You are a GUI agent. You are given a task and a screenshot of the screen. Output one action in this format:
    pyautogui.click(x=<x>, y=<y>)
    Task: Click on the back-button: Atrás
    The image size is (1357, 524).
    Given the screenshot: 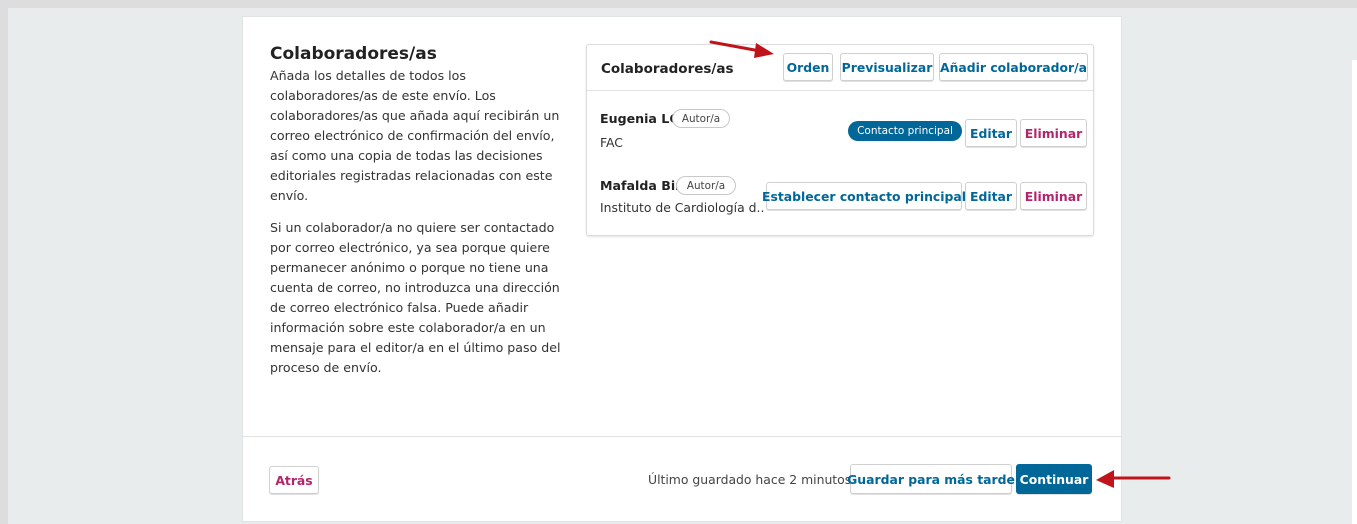 What is the action you would take?
    pyautogui.click(x=294, y=480)
    